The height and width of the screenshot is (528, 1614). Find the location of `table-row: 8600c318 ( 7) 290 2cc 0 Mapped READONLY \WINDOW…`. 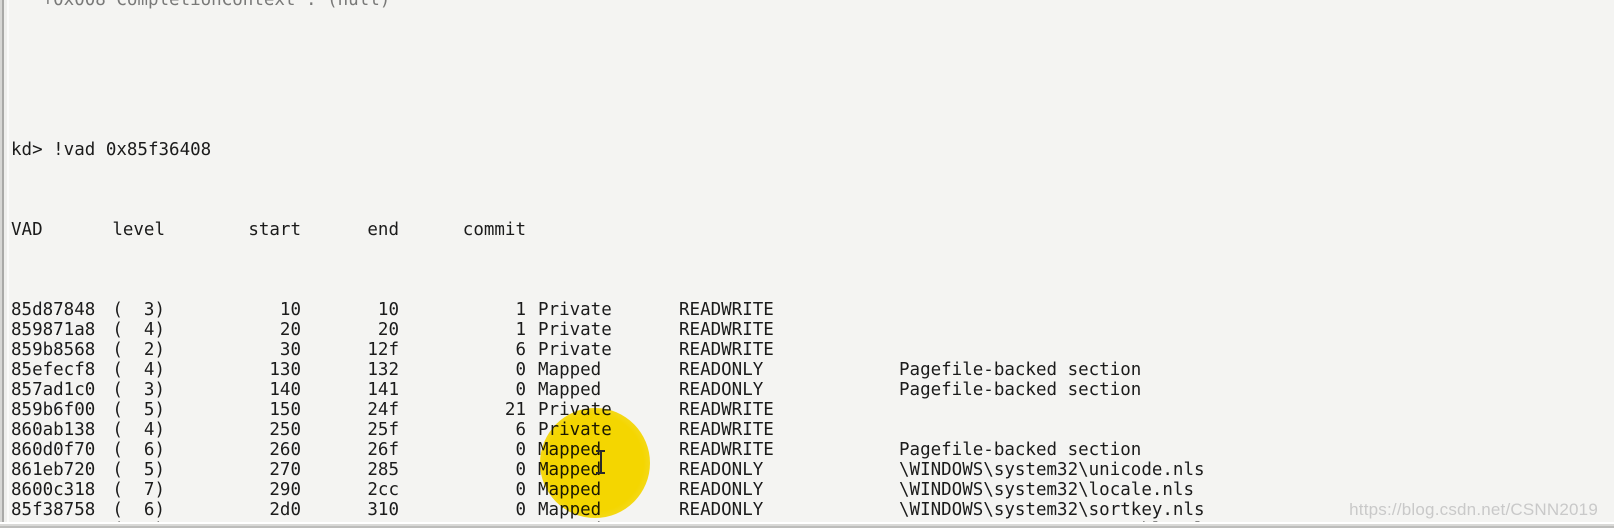

table-row: 8600c318 ( 7) 290 2cc 0 Mapped READONLY \WINDOW… is located at coordinates (812, 490).